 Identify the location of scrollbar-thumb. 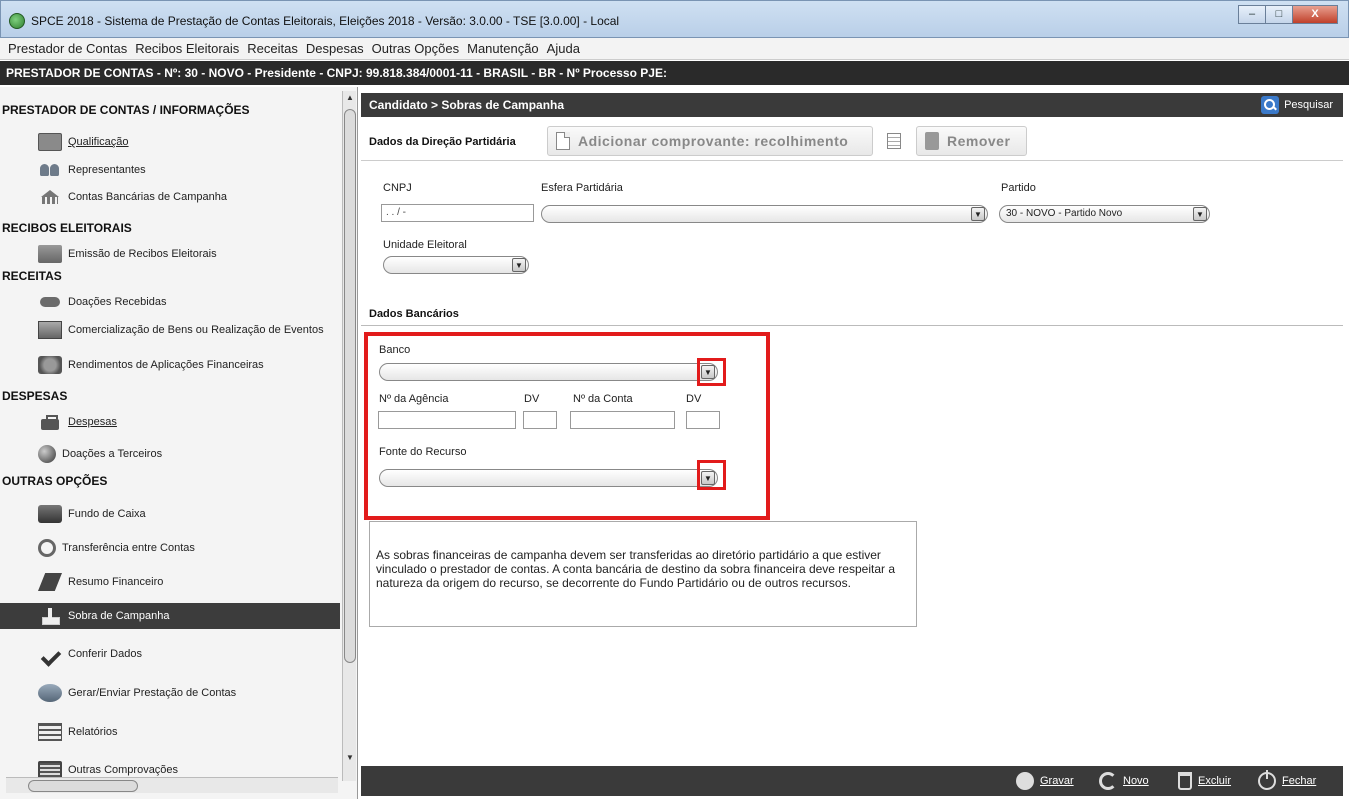
(350, 386).